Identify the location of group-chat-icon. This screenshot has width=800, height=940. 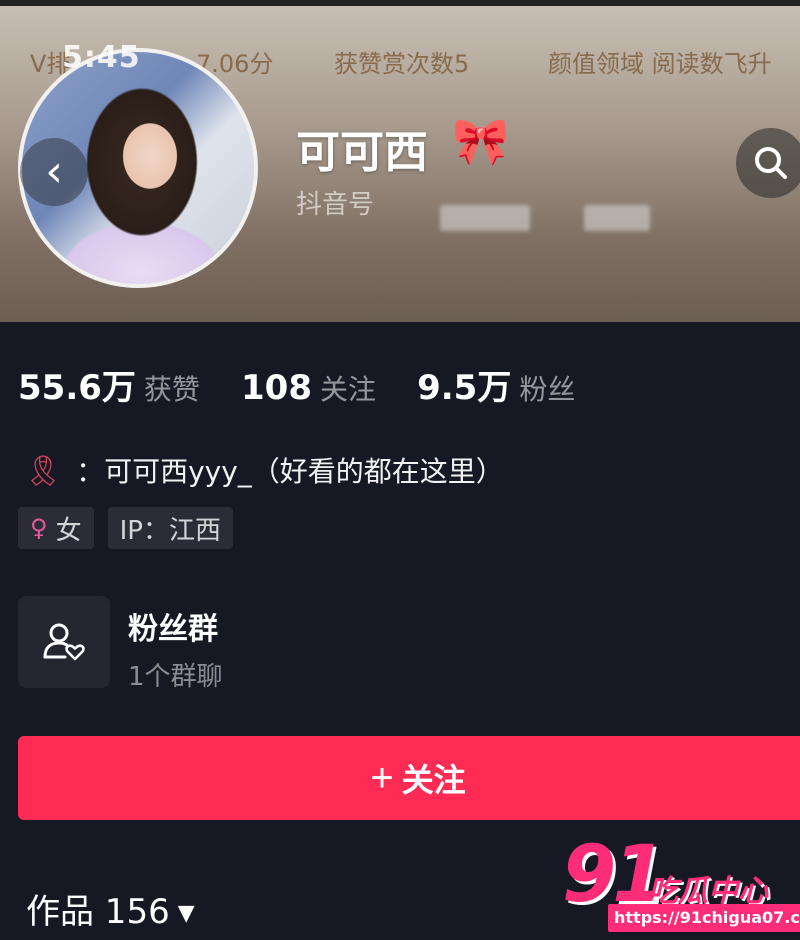
(64, 642).